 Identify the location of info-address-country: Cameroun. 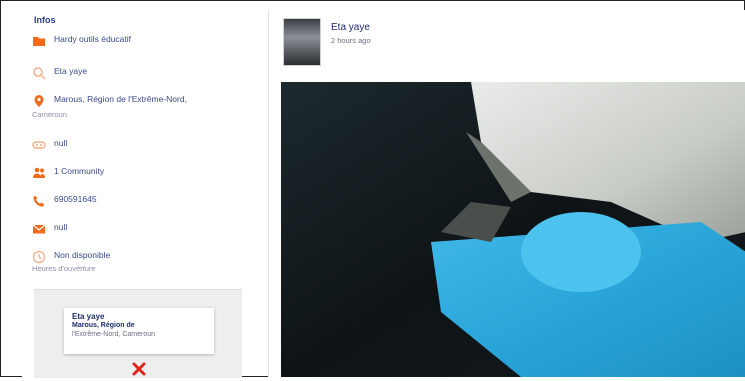
(50, 114).